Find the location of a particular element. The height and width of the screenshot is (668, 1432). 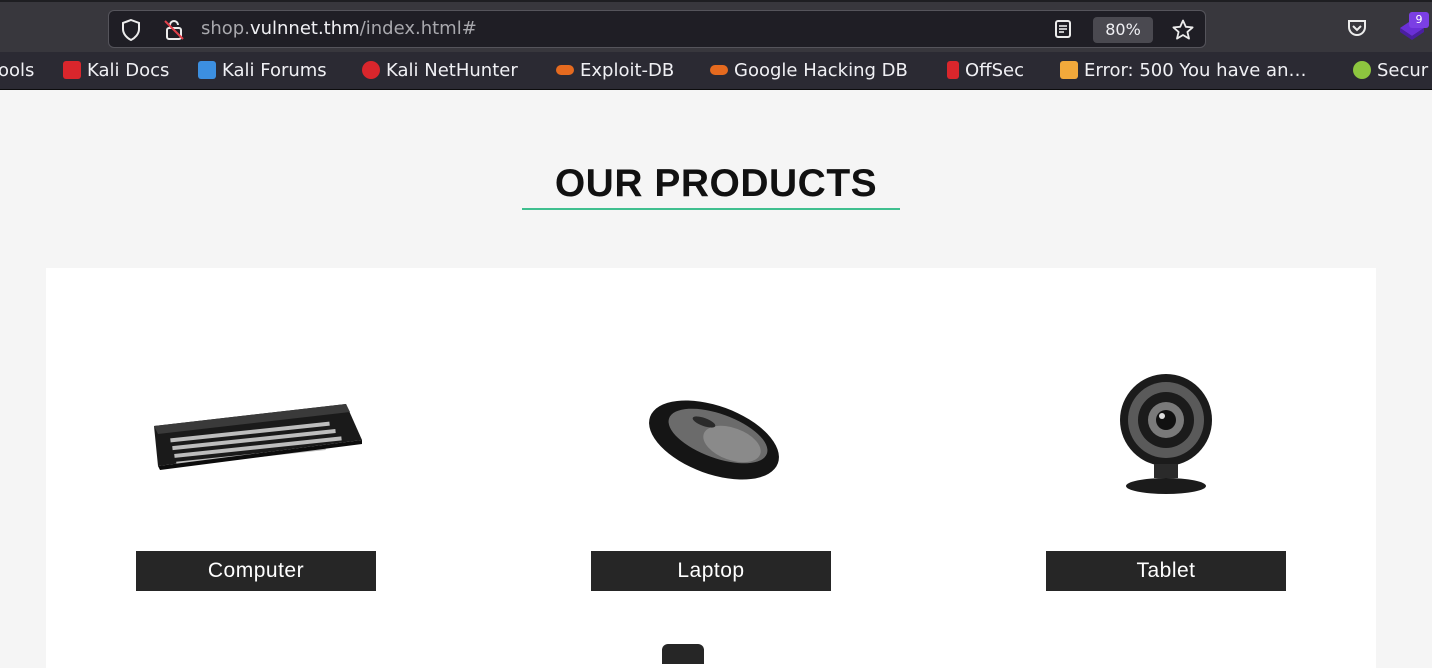

bookmark-kali-nethunter: Kali NetHunter is located at coordinates (440, 71).